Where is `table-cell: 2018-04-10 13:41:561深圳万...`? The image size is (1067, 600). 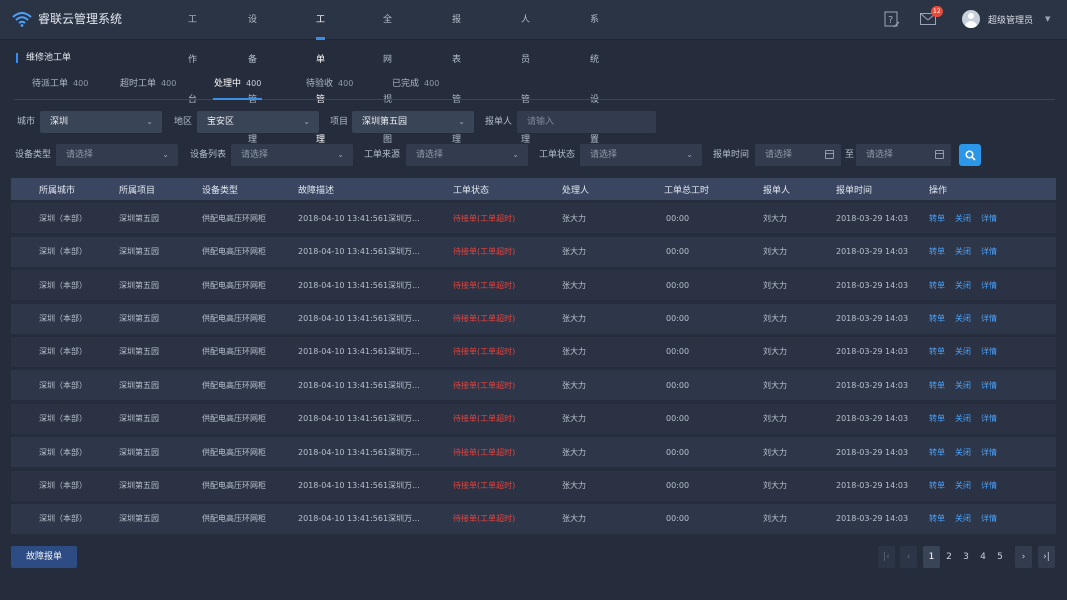
table-cell: 2018-04-10 13:41:561深圳万... is located at coordinates (358, 486).